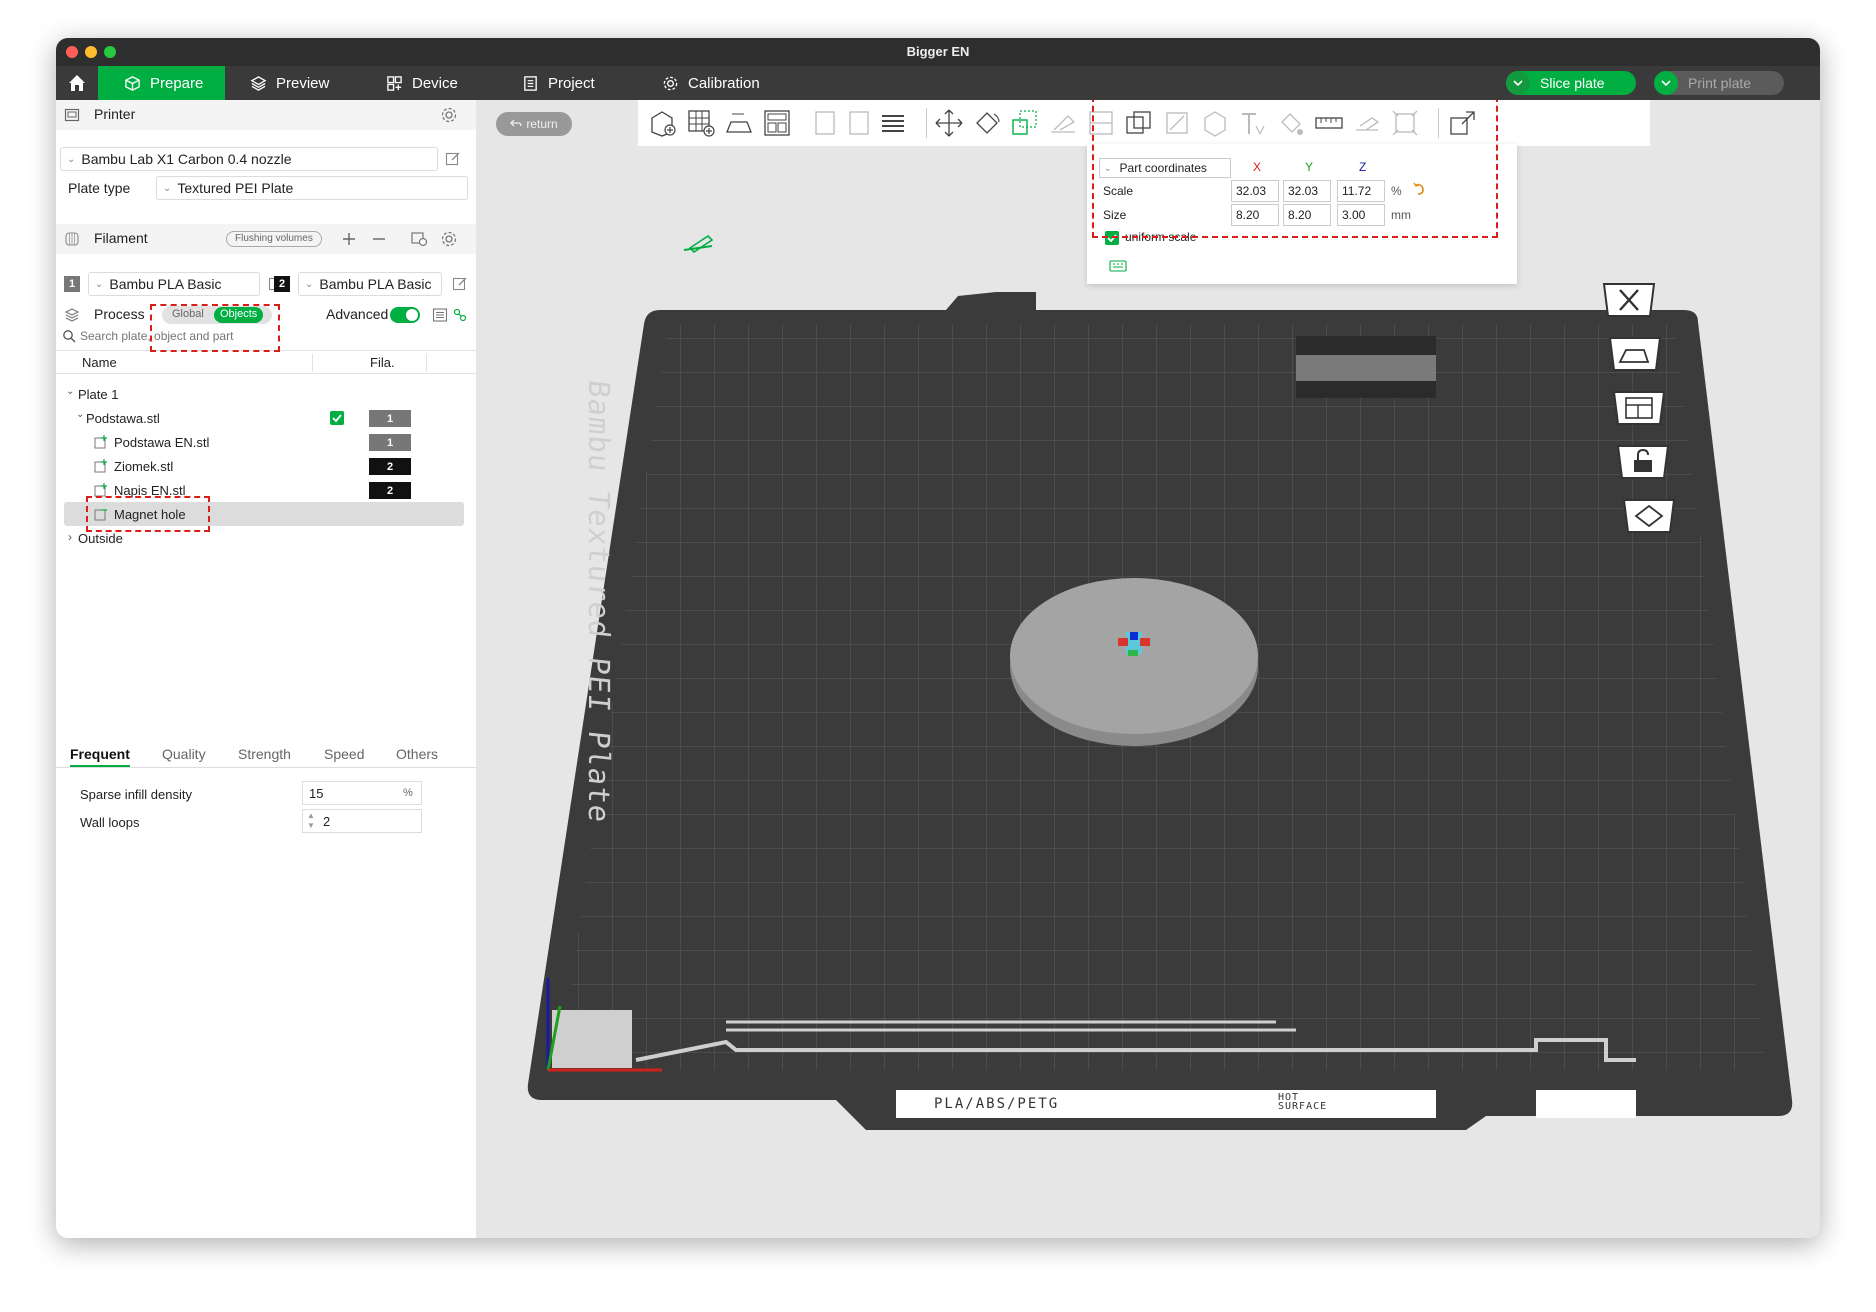  Describe the element at coordinates (162, 83) in the screenshot. I see `tab-prepare: Prepare` at that location.